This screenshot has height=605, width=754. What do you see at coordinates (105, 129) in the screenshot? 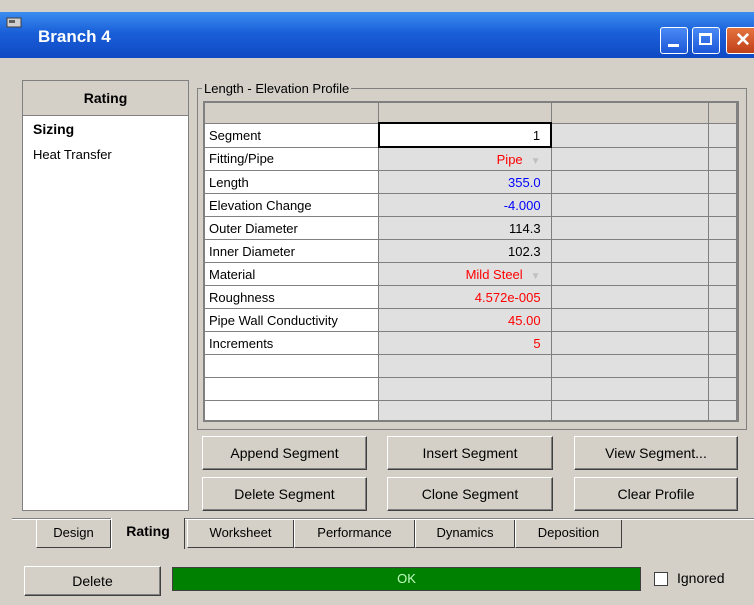
I see `sidebar-item-sizing: Sizing` at bounding box center [105, 129].